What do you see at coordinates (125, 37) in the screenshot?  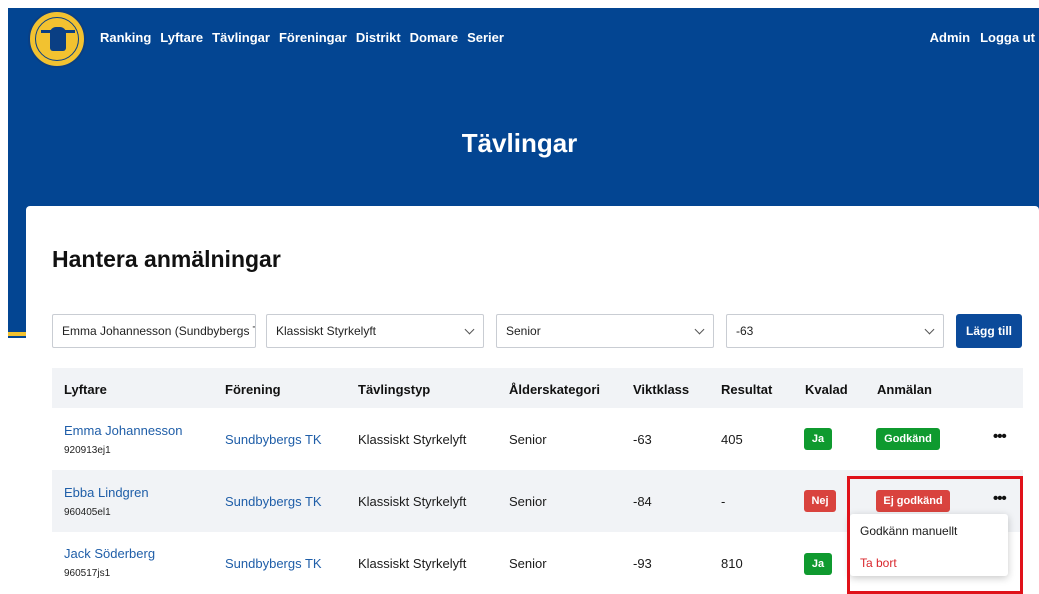 I see `nav-ranking: Ranking` at bounding box center [125, 37].